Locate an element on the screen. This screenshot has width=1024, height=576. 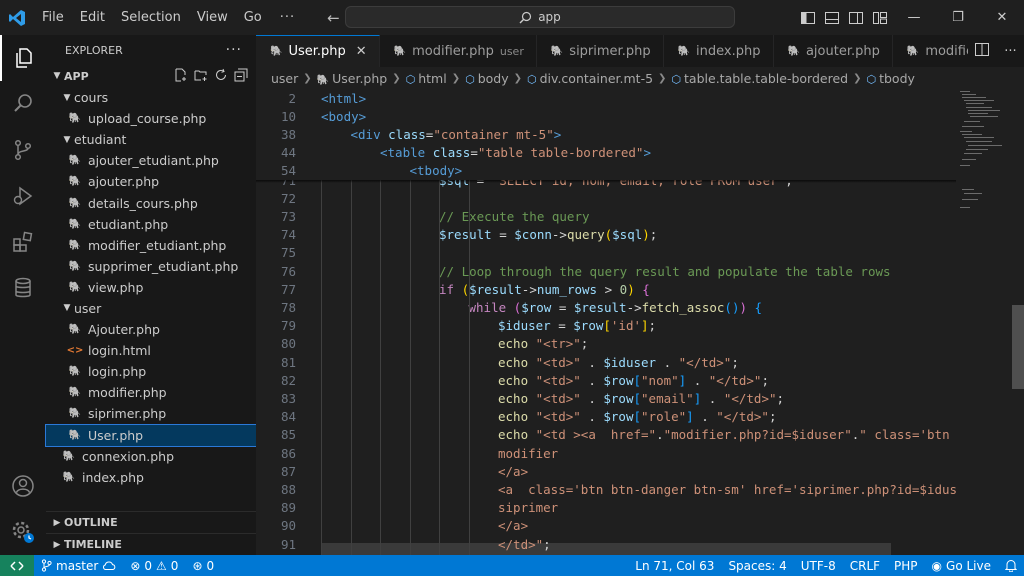
tree-file: 🐘 etudiant.php is located at coordinates (151, 224).